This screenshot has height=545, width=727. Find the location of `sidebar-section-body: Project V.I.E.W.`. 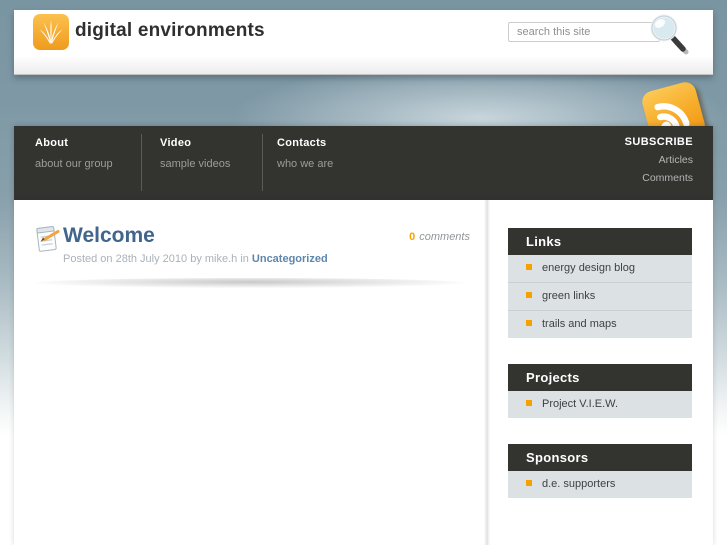

sidebar-section-body: Project V.I.E.W. is located at coordinates (600, 404).